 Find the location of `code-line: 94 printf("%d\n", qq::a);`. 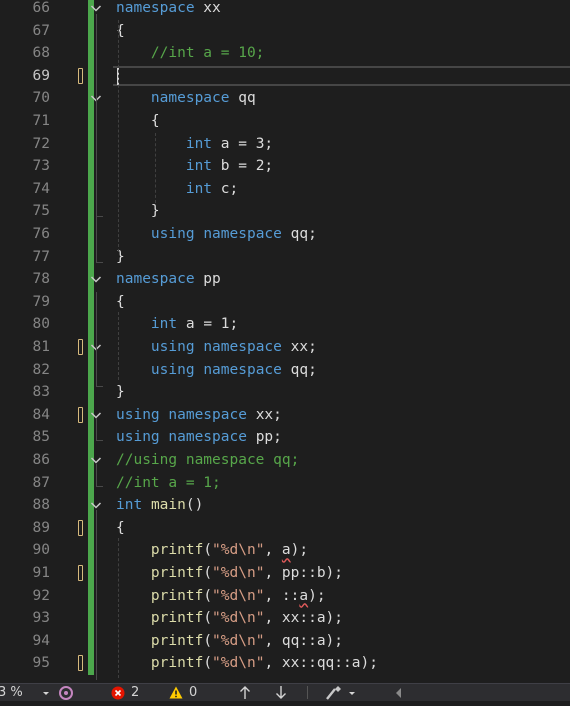

code-line: 94 printf("%d\n", qq::a); is located at coordinates (285, 641).